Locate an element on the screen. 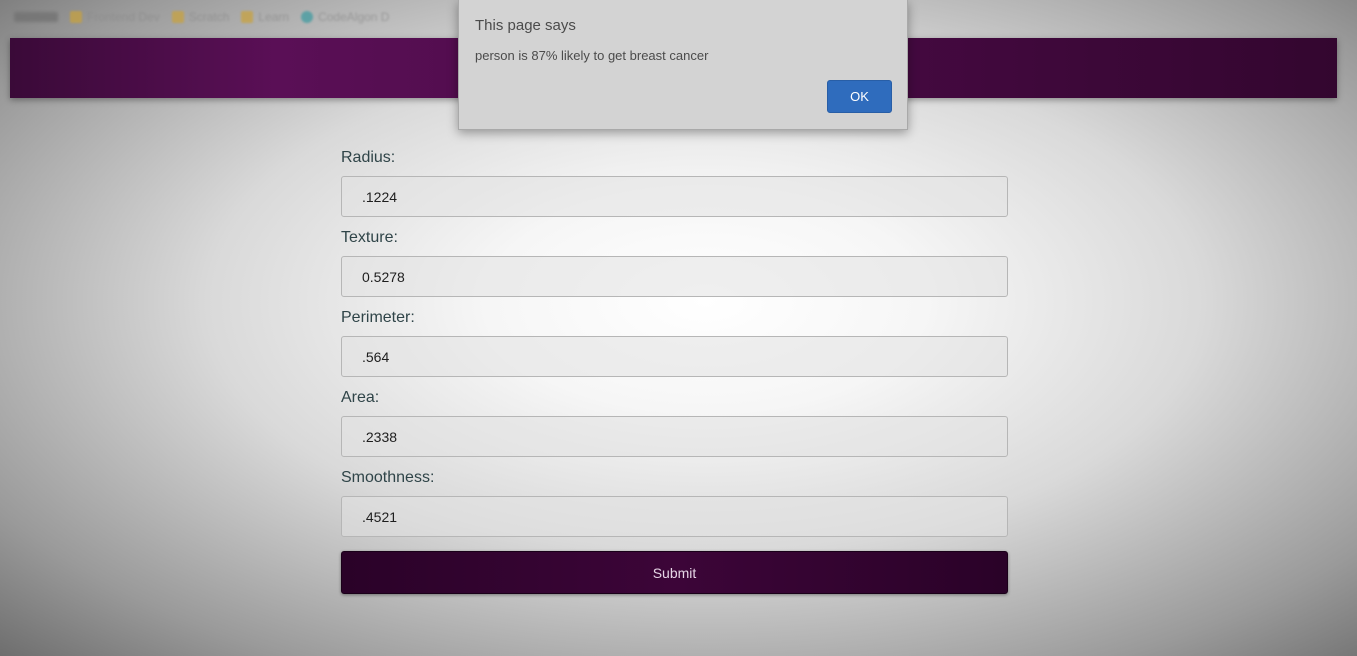 Image resolution: width=1357 pixels, height=656 pixels. alert-title: This page says is located at coordinates (525, 25).